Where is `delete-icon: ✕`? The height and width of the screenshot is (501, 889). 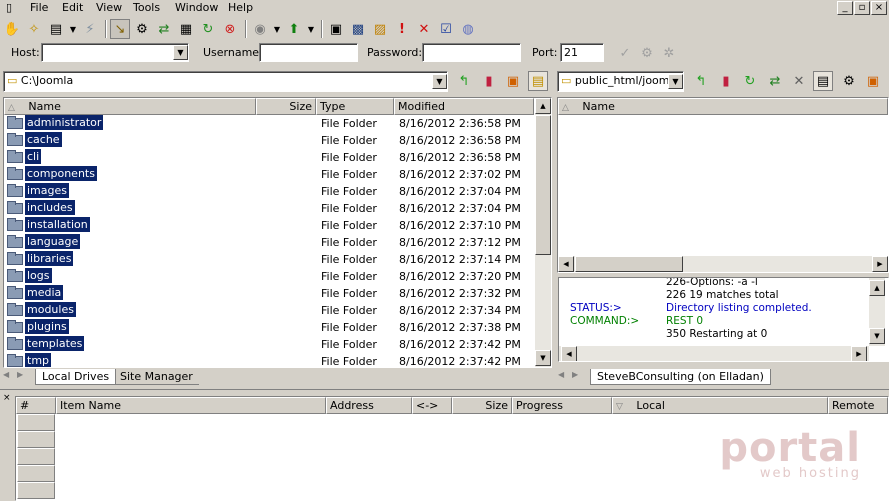 delete-icon: ✕ is located at coordinates (424, 29).